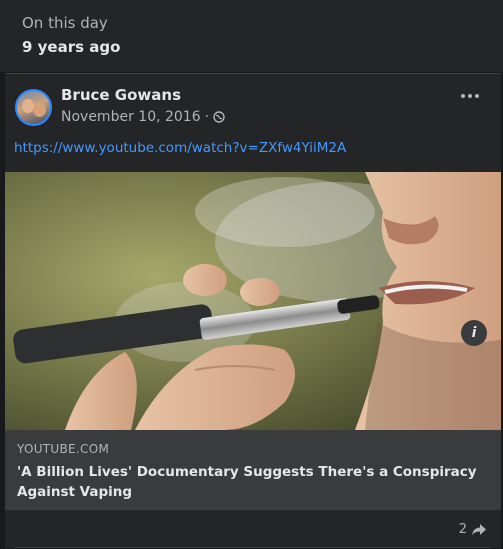 The height and width of the screenshot is (549, 503). I want to click on avatar, so click(33, 107).